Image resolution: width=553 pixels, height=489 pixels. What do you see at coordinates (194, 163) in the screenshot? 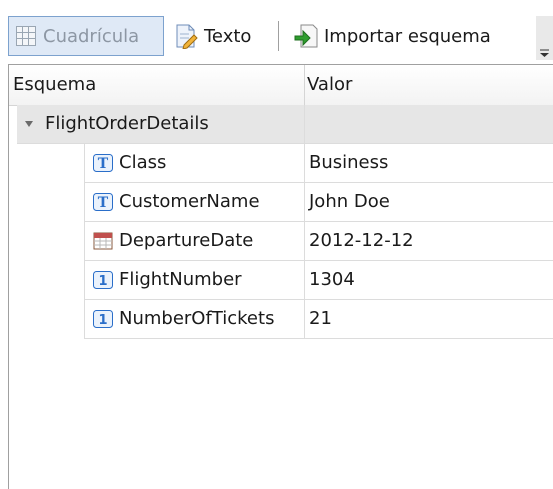
I see `field-schema-cell: T Class` at bounding box center [194, 163].